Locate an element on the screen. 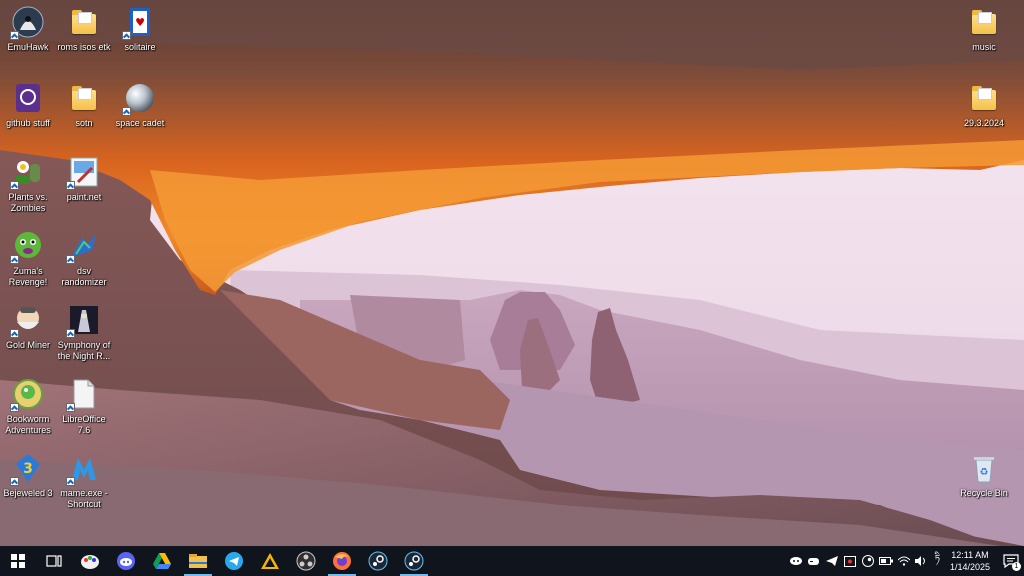  desktop-icon-roms-folder: roms isos etk is located at coordinates (84, 29).